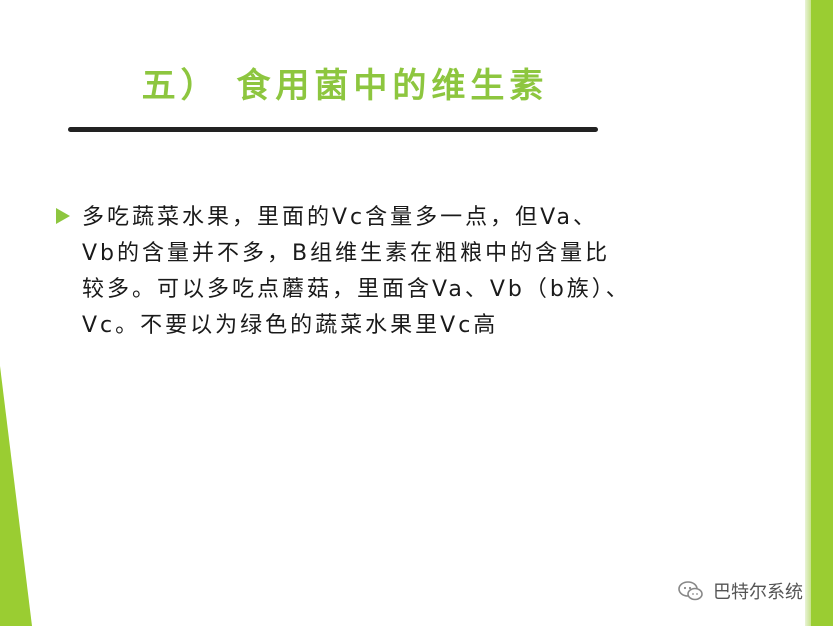 This screenshot has width=833, height=626. What do you see at coordinates (333, 129) in the screenshot?
I see `title-underline` at bounding box center [333, 129].